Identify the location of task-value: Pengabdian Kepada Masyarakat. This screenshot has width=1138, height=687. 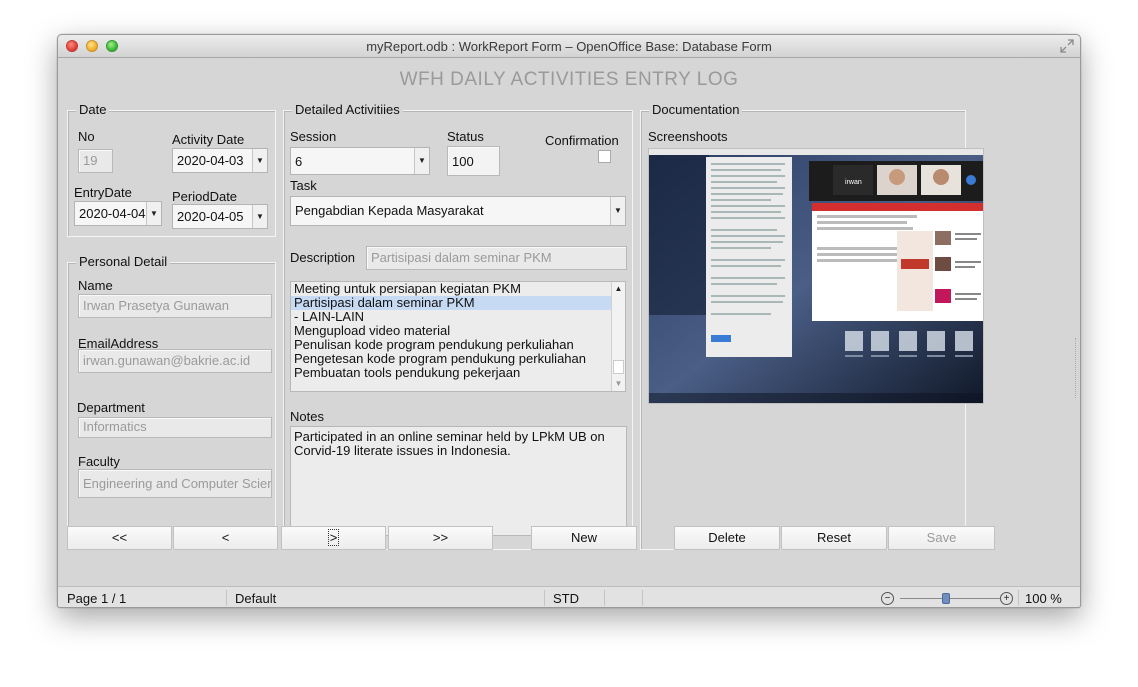
(389, 210).